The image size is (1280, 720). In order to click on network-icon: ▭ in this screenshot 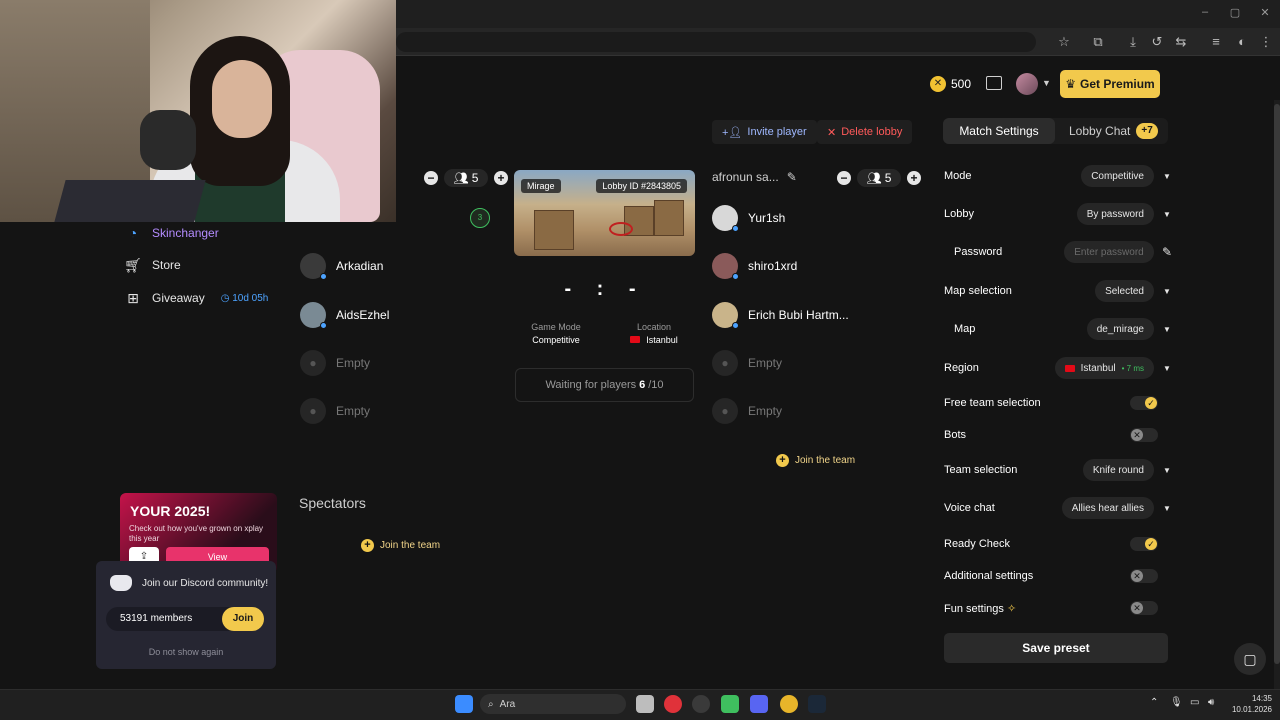, I will do `click(1194, 702)`.